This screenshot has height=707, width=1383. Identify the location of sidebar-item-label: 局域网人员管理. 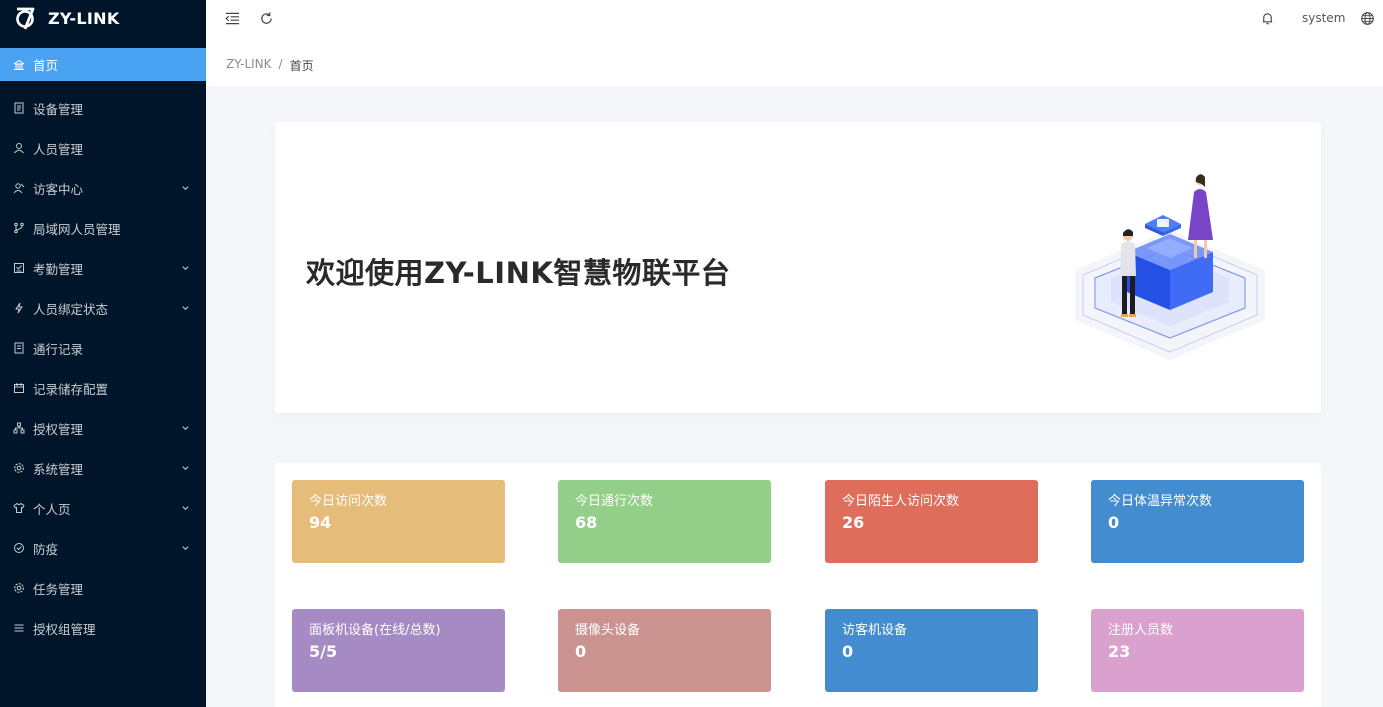
(77, 229).